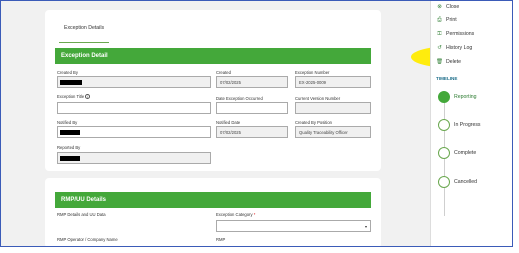 The height and width of the screenshot is (253, 519). Describe the element at coordinates (228, 122) in the screenshot. I see `notified-date-label: Notified Date` at that location.